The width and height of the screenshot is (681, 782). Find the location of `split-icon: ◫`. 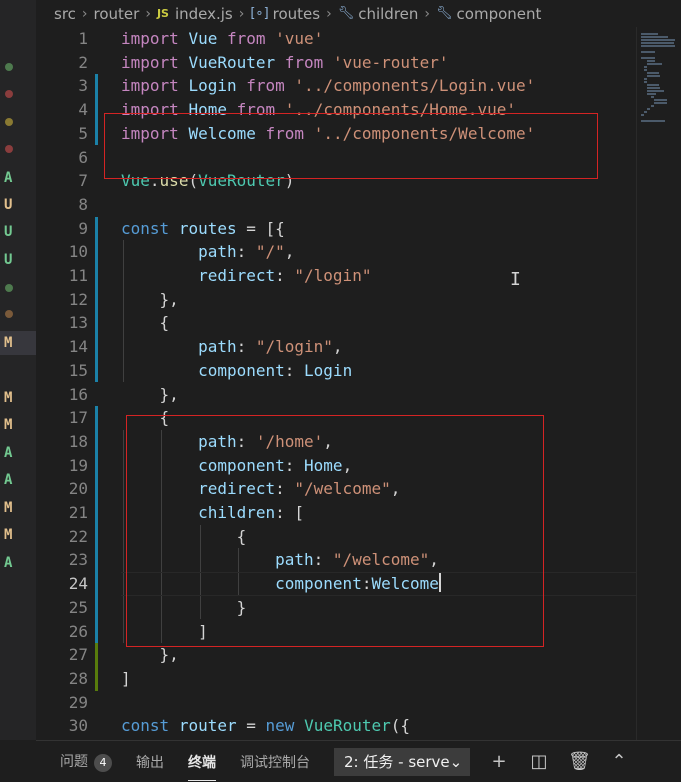

split-icon: ◫ is located at coordinates (539, 761).